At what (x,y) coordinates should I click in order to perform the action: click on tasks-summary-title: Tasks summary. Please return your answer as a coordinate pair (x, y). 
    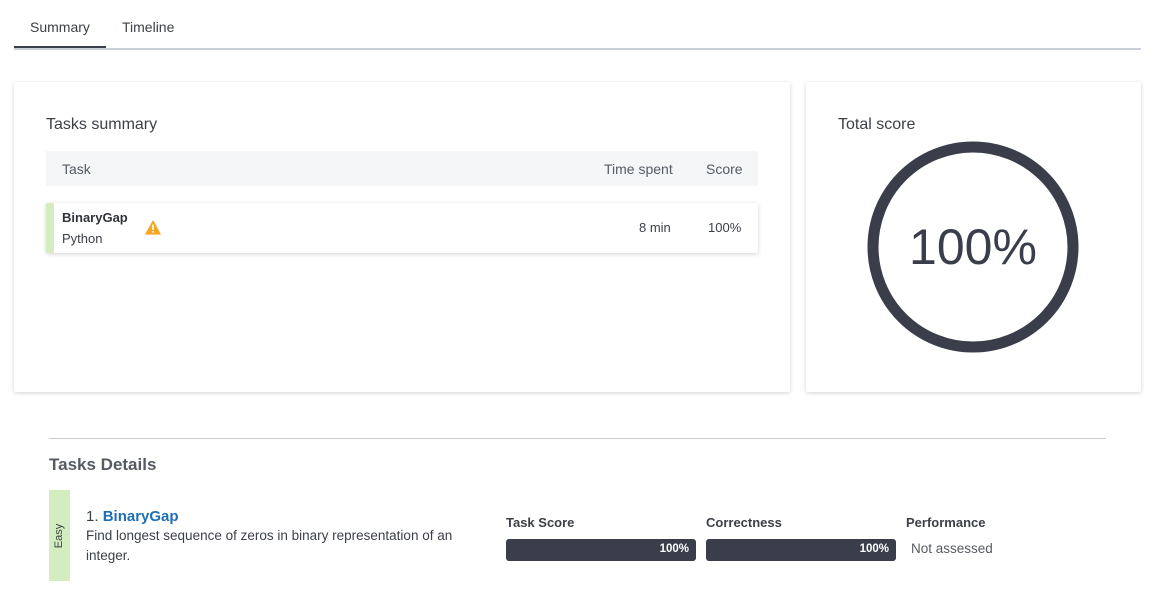
    Looking at the image, I should click on (102, 124).